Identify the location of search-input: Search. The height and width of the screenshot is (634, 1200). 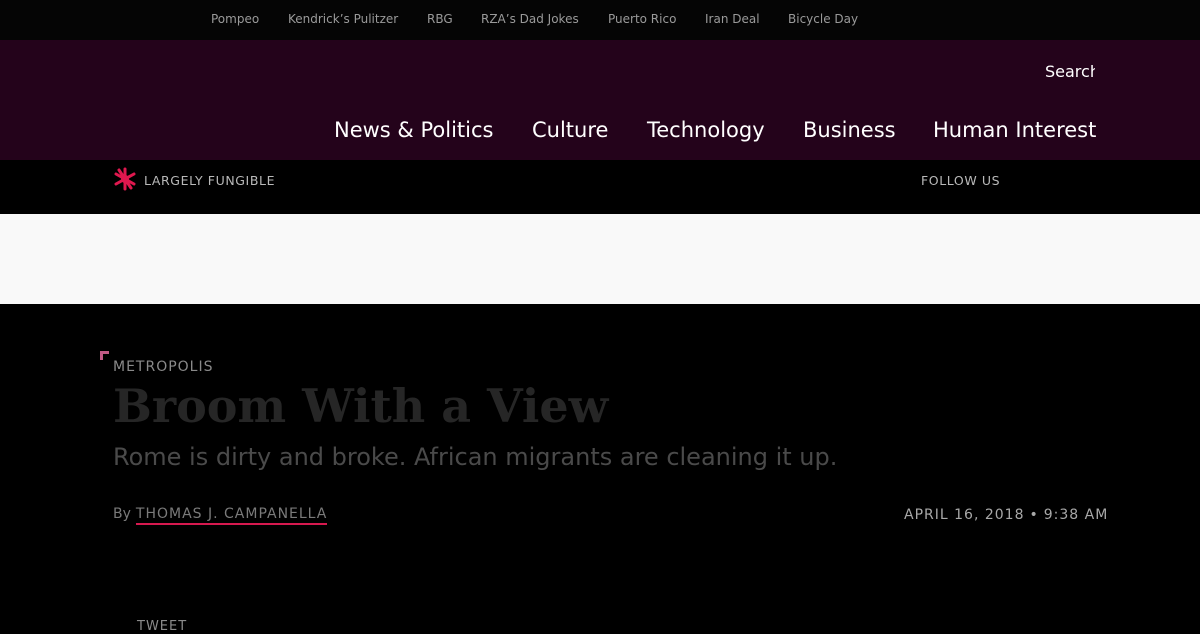
(1070, 72).